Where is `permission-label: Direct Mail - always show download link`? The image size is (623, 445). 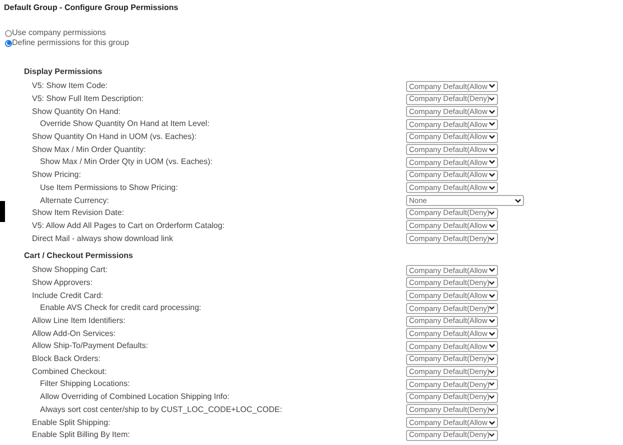 permission-label: Direct Mail - always show download link is located at coordinates (103, 238).